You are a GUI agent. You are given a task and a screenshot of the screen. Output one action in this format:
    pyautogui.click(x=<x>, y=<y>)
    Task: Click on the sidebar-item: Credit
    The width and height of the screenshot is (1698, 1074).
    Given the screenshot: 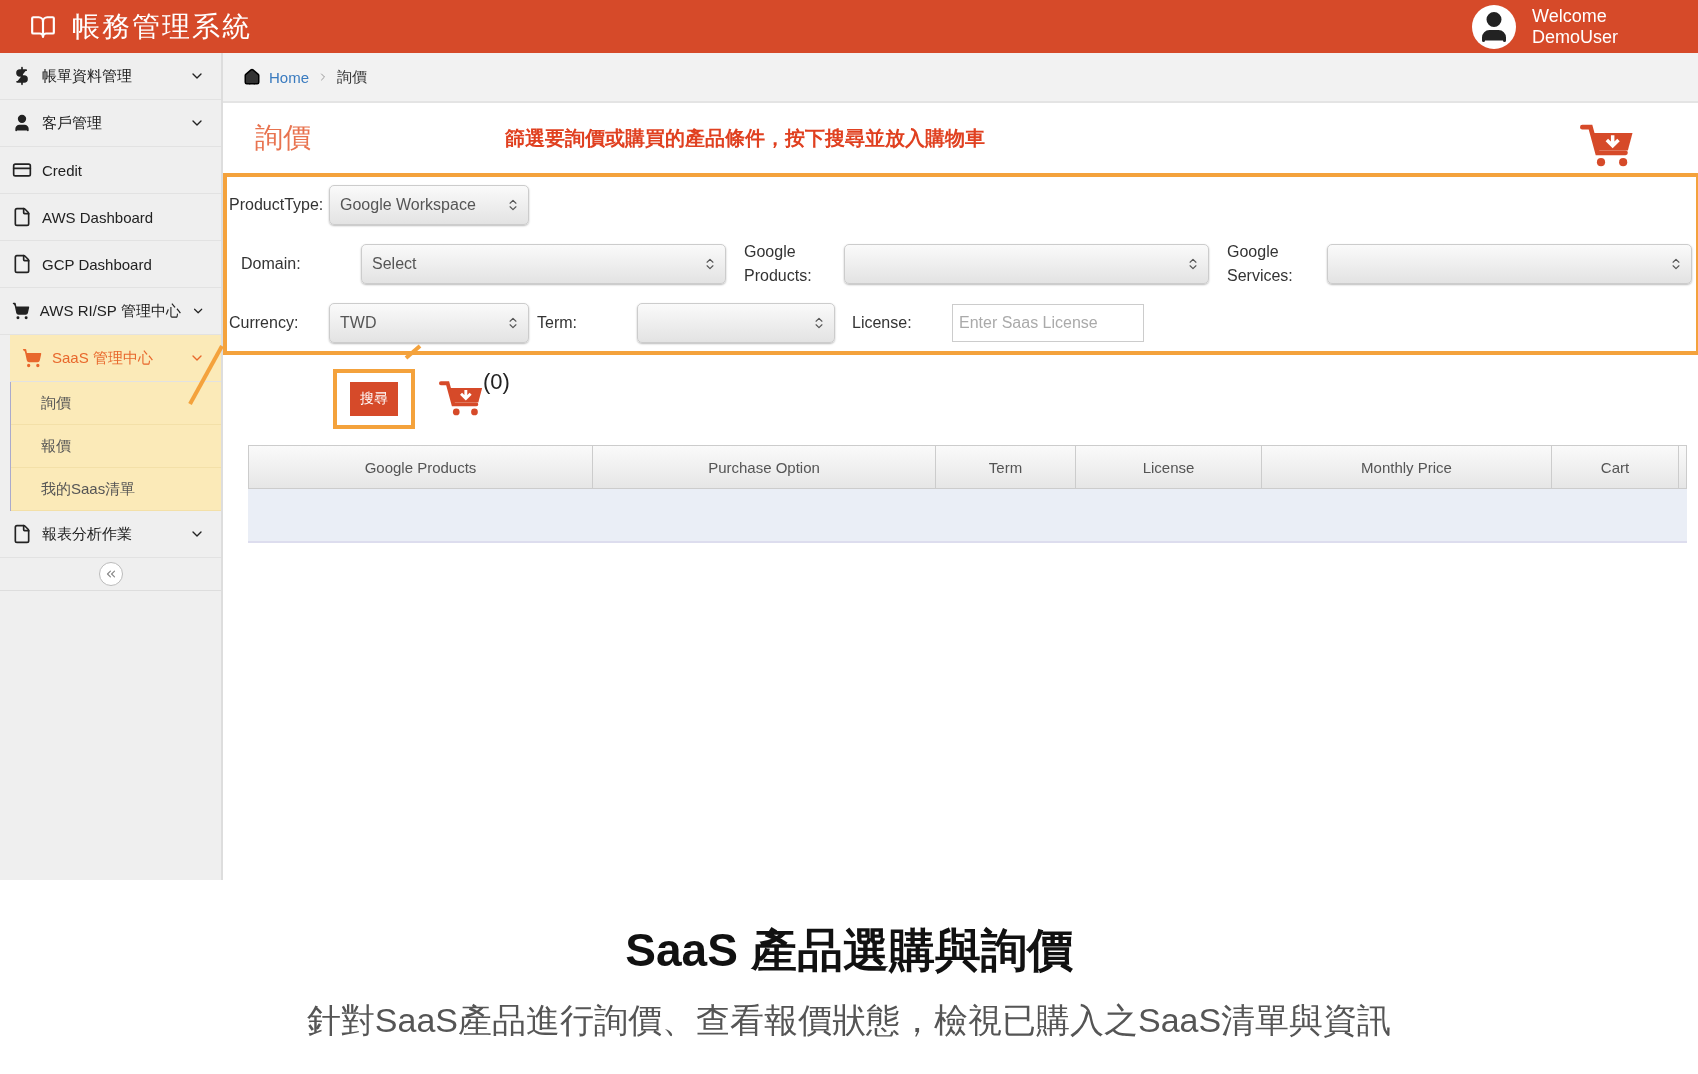 What is the action you would take?
    pyautogui.click(x=110, y=170)
    